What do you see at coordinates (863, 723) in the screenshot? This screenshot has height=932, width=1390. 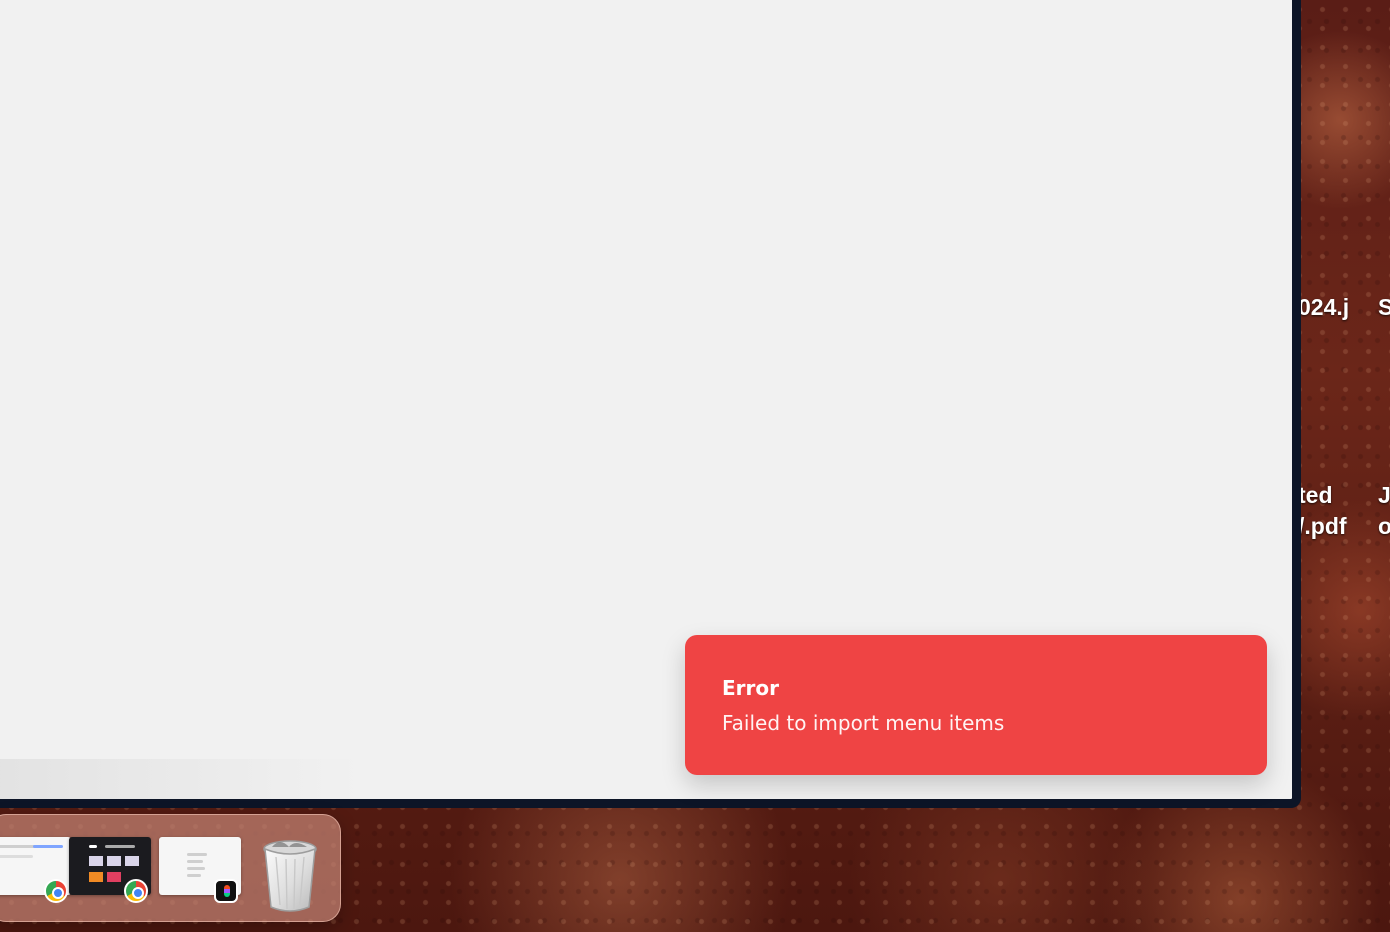 I see `toast-message: Failed to import menu items` at bounding box center [863, 723].